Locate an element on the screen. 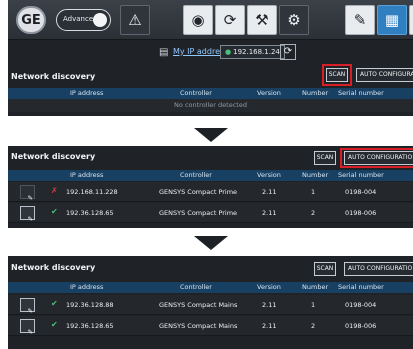  view-button: ◉ is located at coordinates (198, 20).